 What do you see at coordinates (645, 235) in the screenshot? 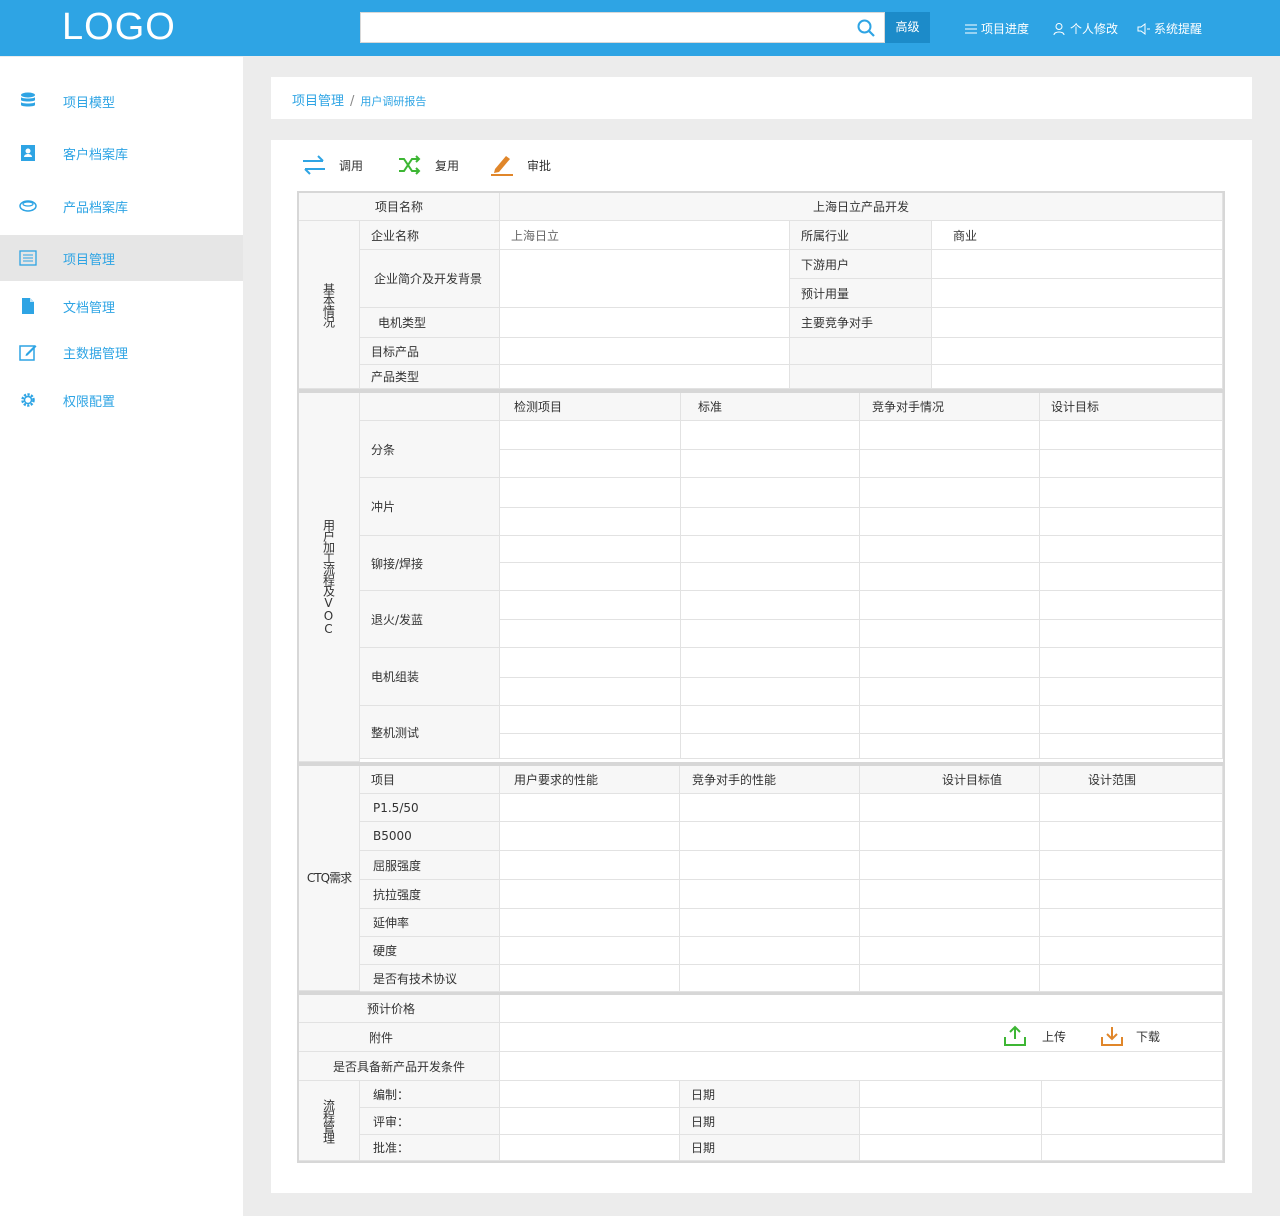
I see `company-name-value: 上海日立` at bounding box center [645, 235].